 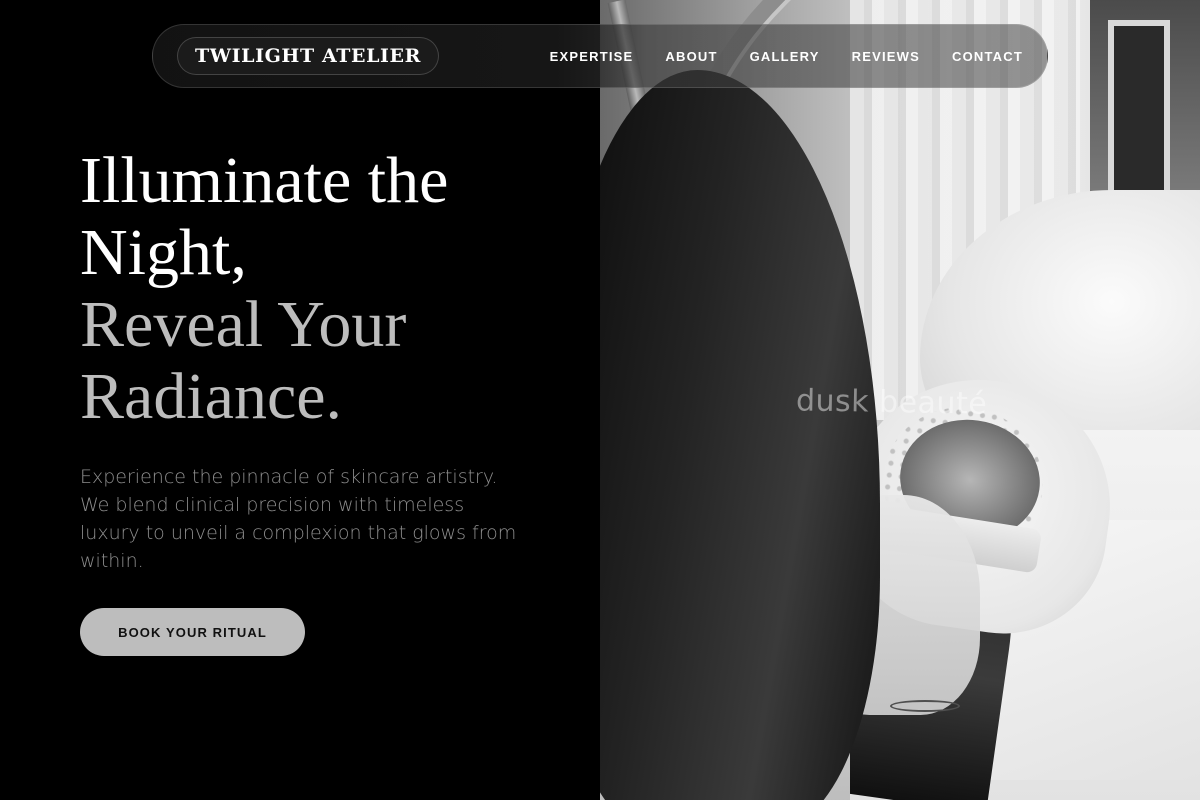 What do you see at coordinates (308, 56) in the screenshot?
I see `brand-logo: TWILIGHT ATELIER` at bounding box center [308, 56].